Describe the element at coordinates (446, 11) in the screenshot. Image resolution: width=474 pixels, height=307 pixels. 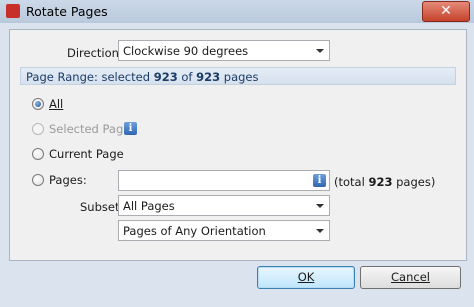
I see `close-button: ✕` at that location.